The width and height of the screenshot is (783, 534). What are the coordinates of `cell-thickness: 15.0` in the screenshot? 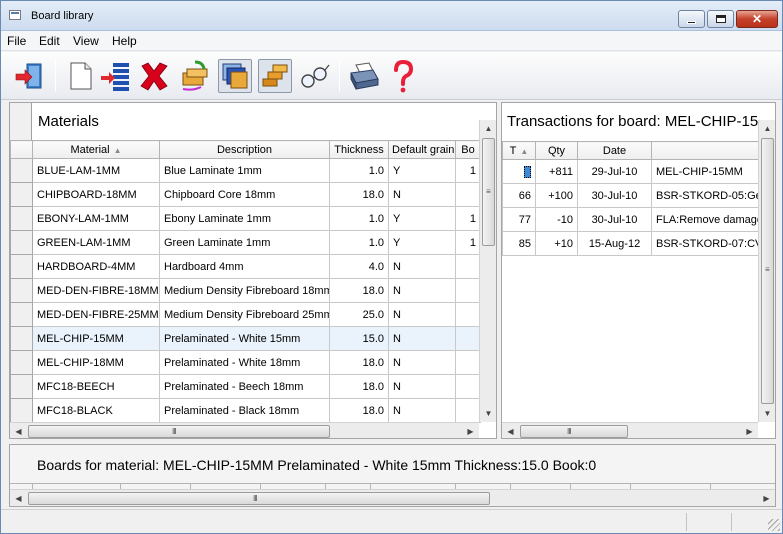 It's located at (359, 338).